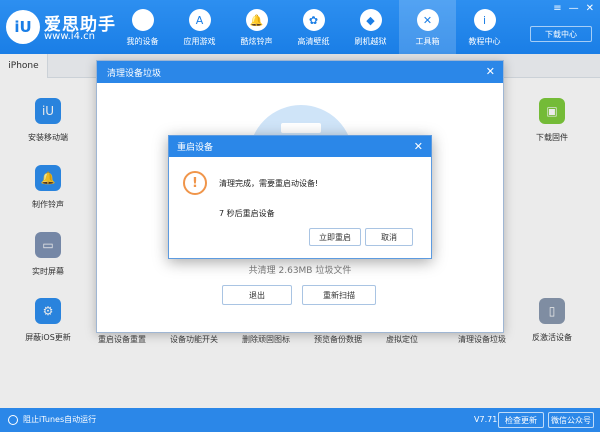 This screenshot has width=600, height=432. I want to click on app-store-icon: A, so click(199, 20).